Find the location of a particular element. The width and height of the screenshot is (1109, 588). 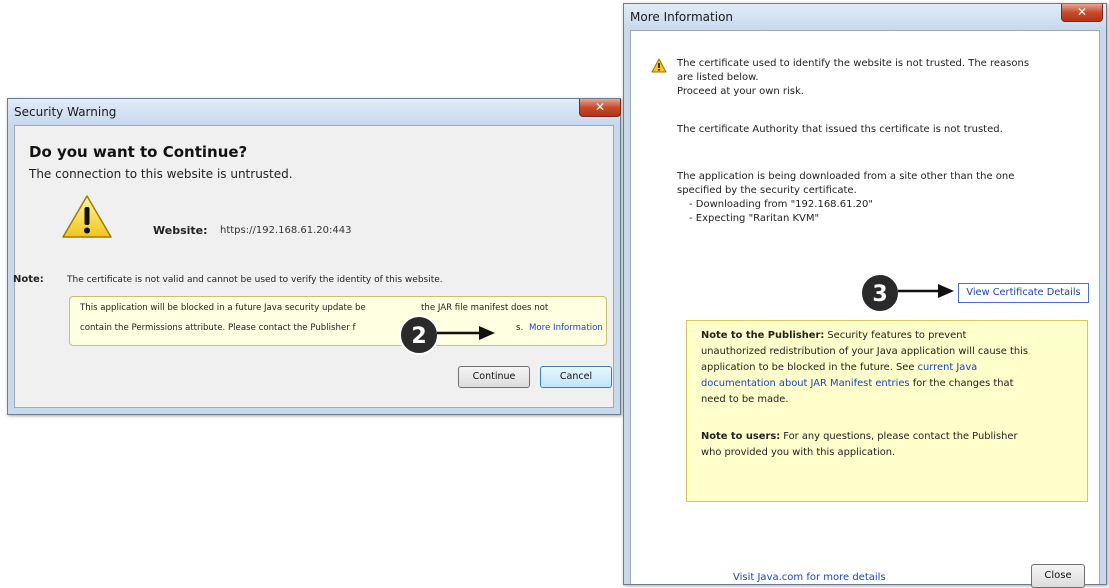

publisher-line-5: need to be made. is located at coordinates (745, 399).